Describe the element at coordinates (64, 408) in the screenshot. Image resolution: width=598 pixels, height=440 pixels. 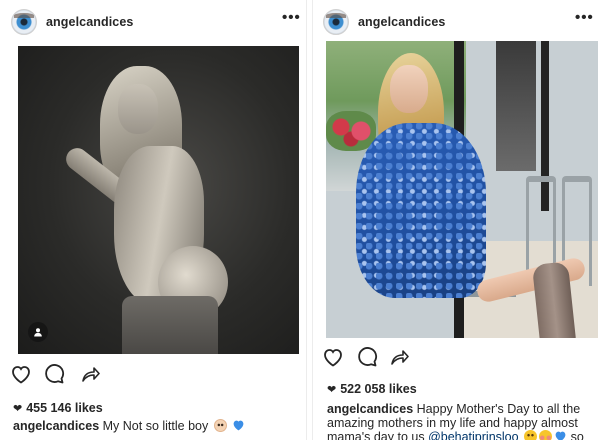
I see `likes-label: 455 146 likes` at that location.